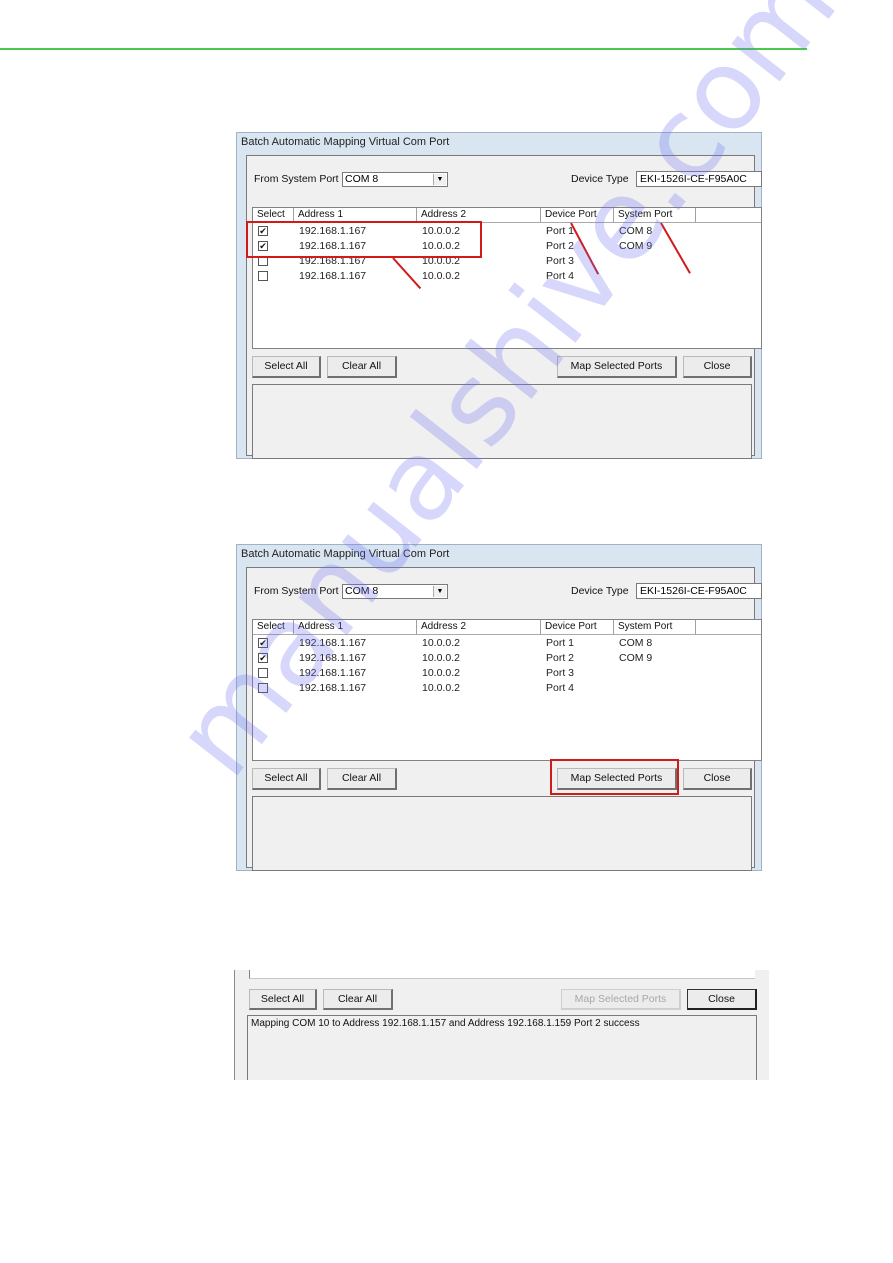  What do you see at coordinates (617, 367) in the screenshot?
I see `map-selected-ports-button: Map Selected Ports` at bounding box center [617, 367].